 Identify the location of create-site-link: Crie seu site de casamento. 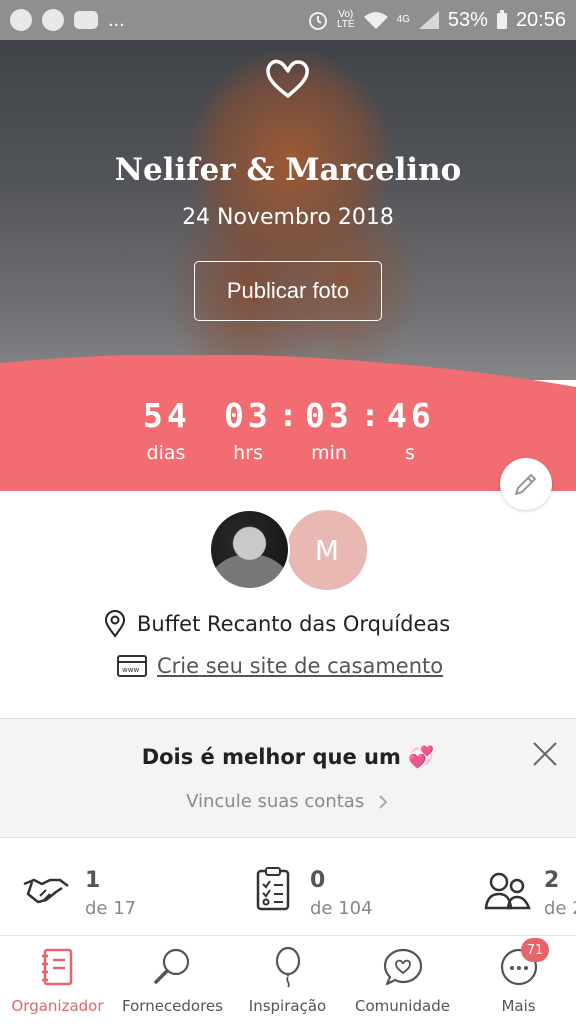
(300, 666).